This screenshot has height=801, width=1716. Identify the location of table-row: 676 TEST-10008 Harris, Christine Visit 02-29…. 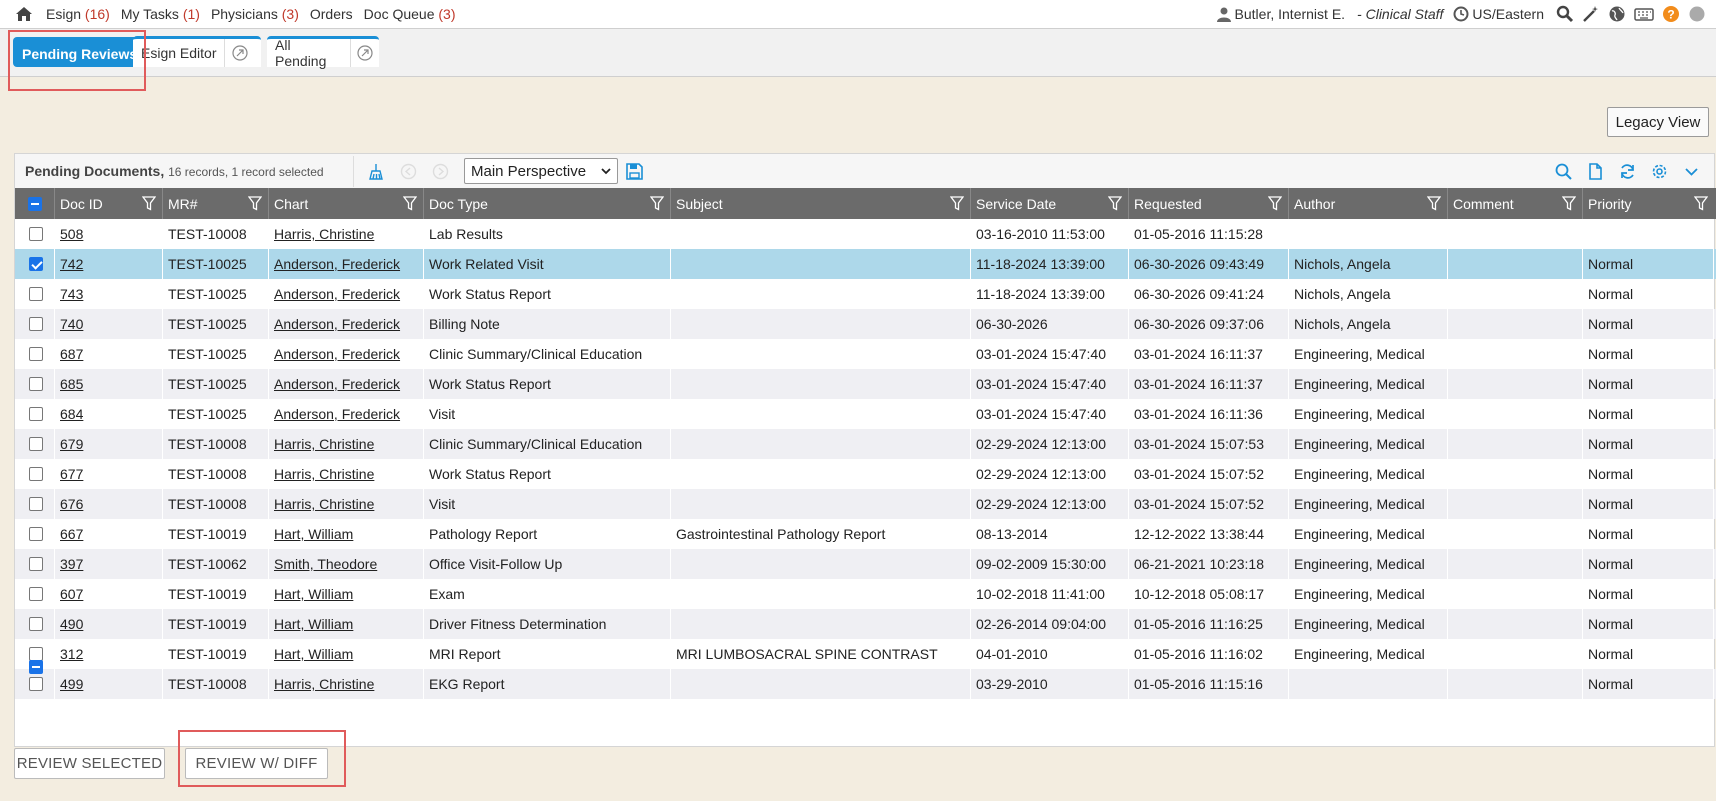
(865, 504).